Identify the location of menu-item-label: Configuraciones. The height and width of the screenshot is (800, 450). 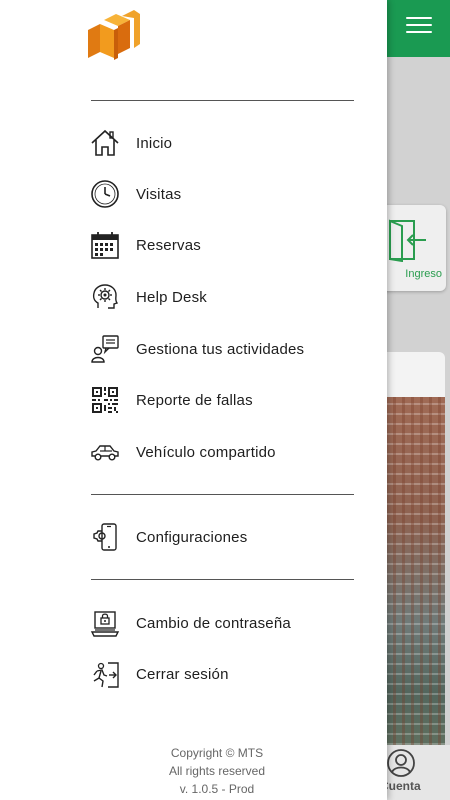
(192, 537).